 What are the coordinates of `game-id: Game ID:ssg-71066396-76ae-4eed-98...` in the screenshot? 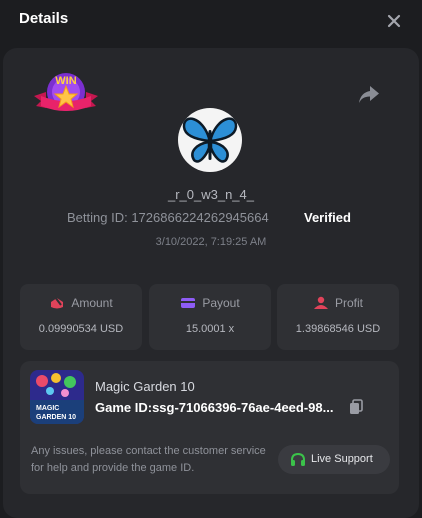 It's located at (214, 407).